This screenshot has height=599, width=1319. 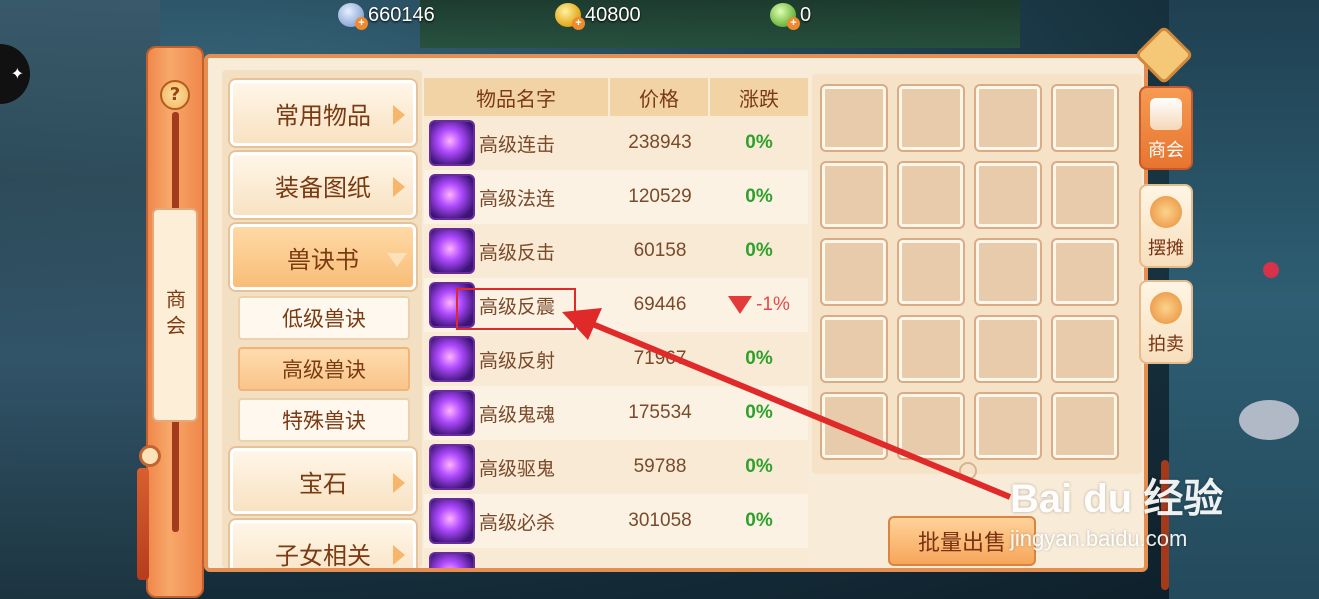 What do you see at coordinates (1099, 538) in the screenshot?
I see `baidu-url: jingyan.baidu.com` at bounding box center [1099, 538].